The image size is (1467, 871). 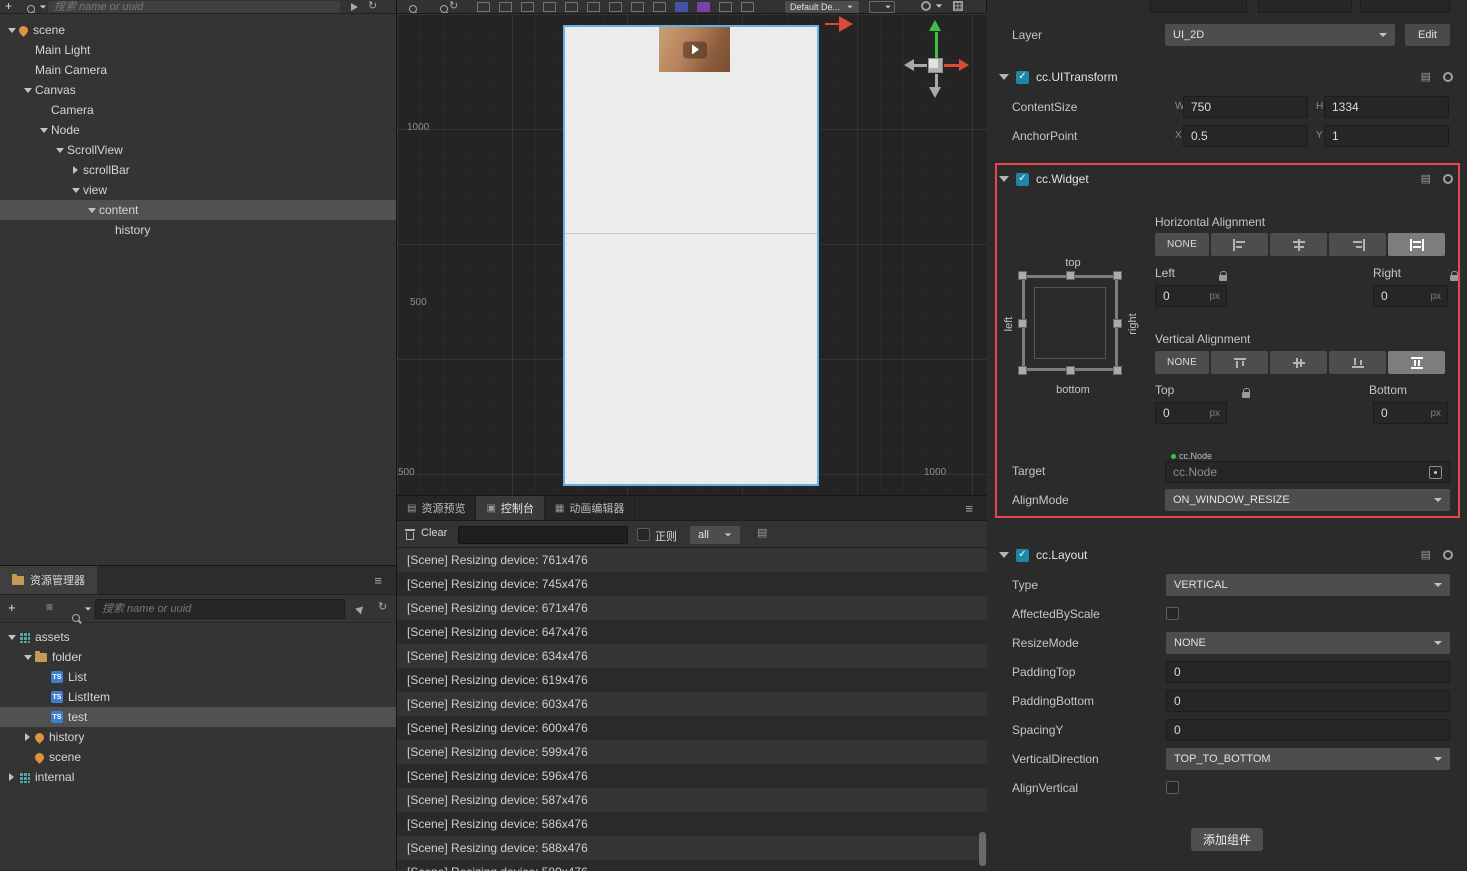 What do you see at coordinates (194, 7) in the screenshot?
I see `hierarchy-search-field` at bounding box center [194, 7].